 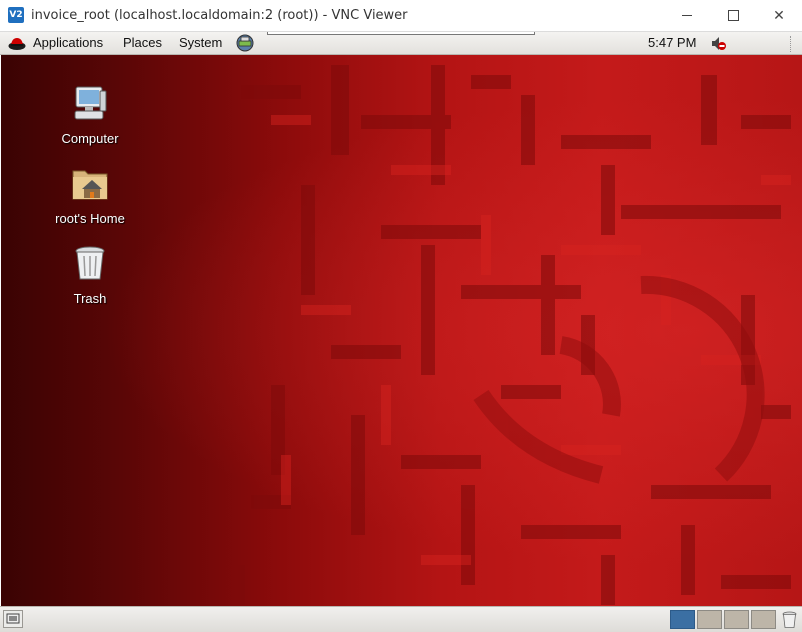 I want to click on close-button: ✕, so click(x=779, y=15).